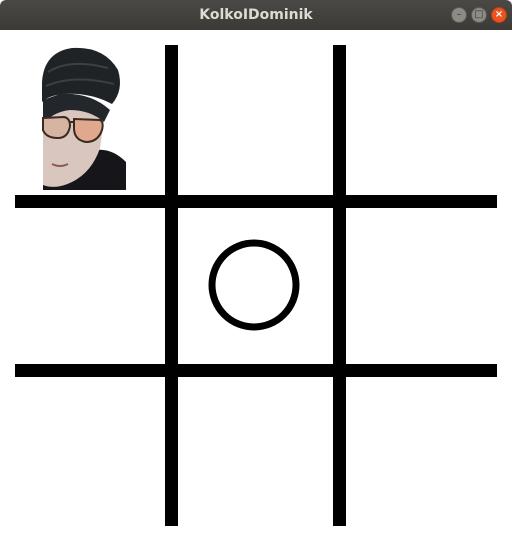 Image resolution: width=512 pixels, height=542 pixels. I want to click on close-button: ×, so click(499, 15).